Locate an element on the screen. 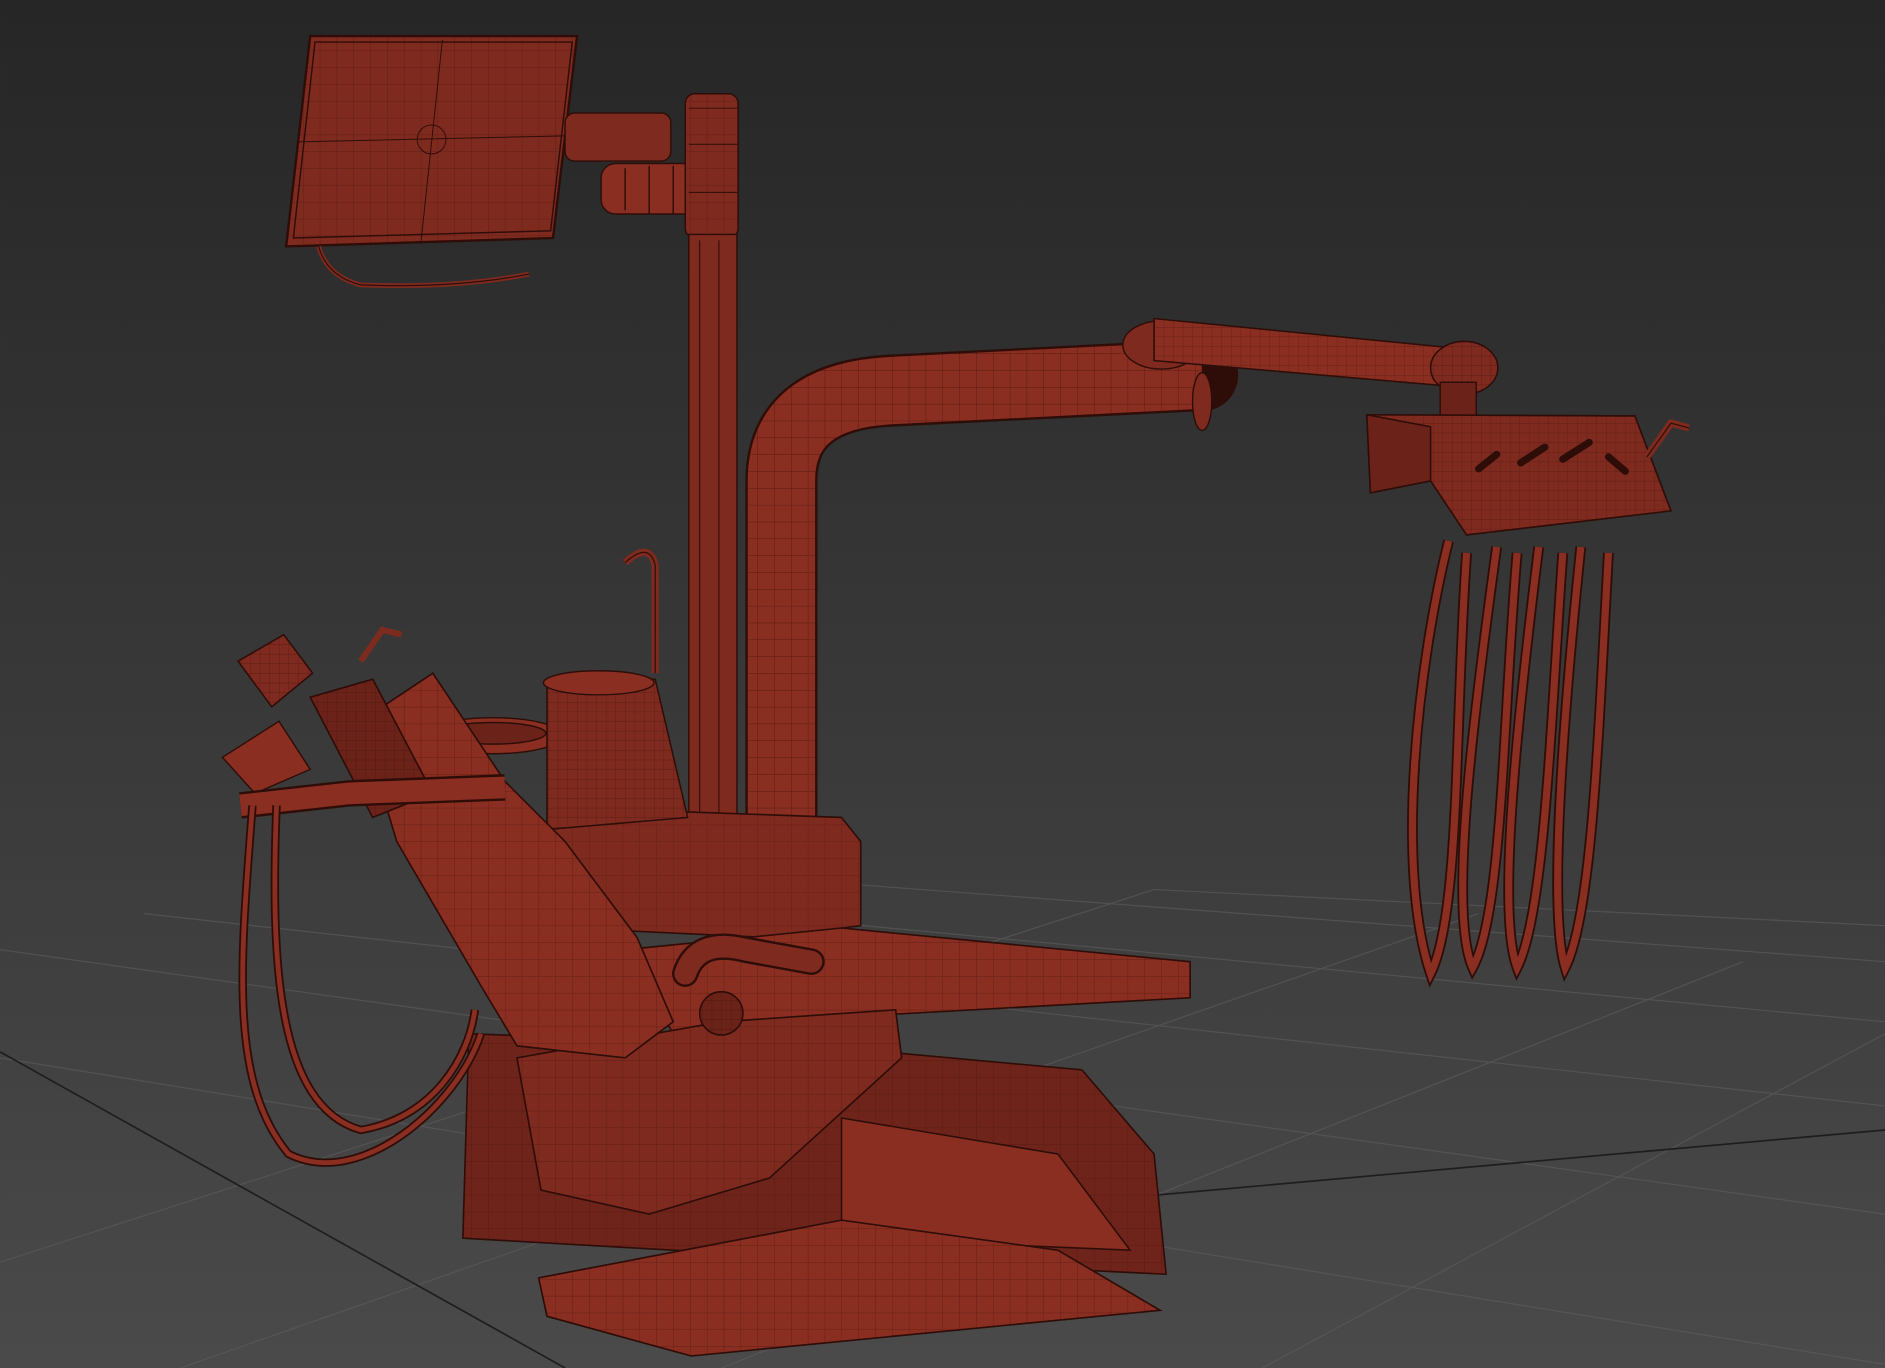 Image resolution: width=1885 pixels, height=1368 pixels. support-column is located at coordinates (711, 459).